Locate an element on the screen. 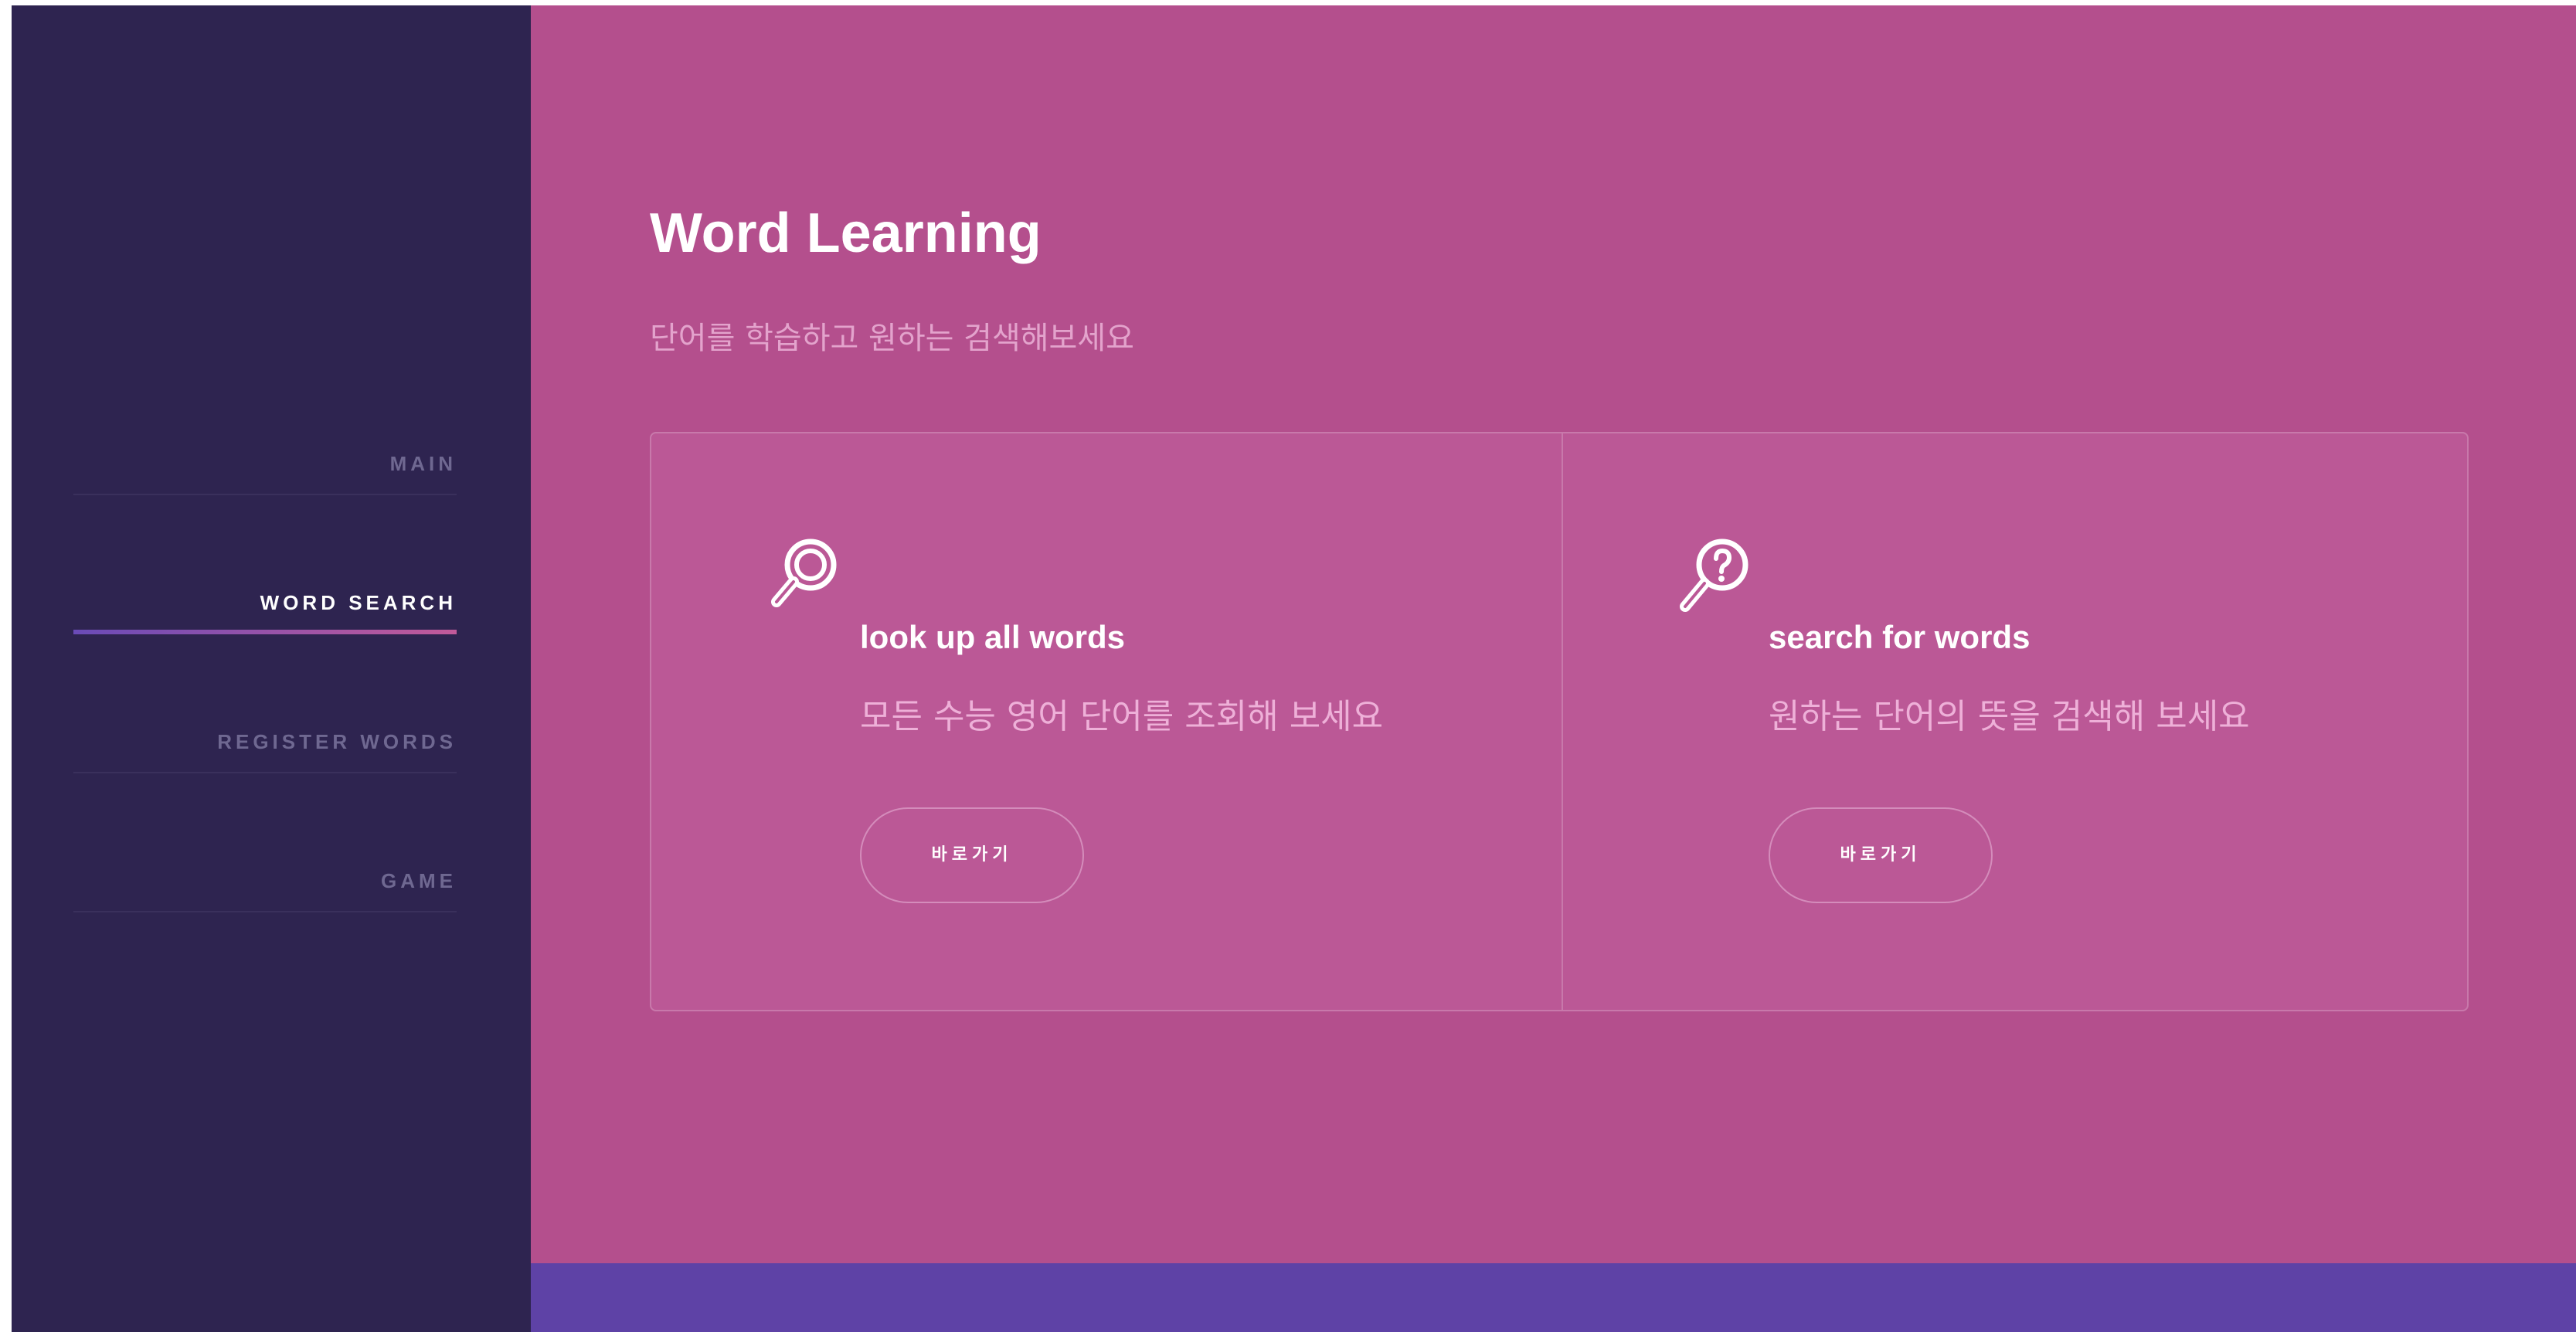  sidebar-item-label: MAIN is located at coordinates (423, 463).